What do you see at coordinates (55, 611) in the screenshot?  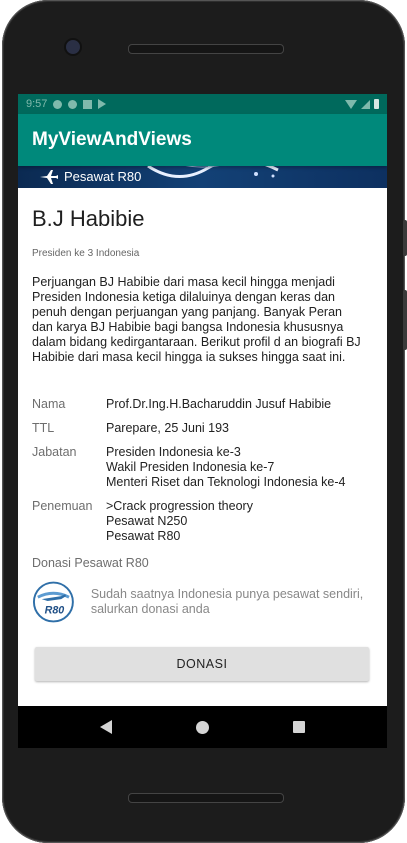 I see `svg-text: R80` at bounding box center [55, 611].